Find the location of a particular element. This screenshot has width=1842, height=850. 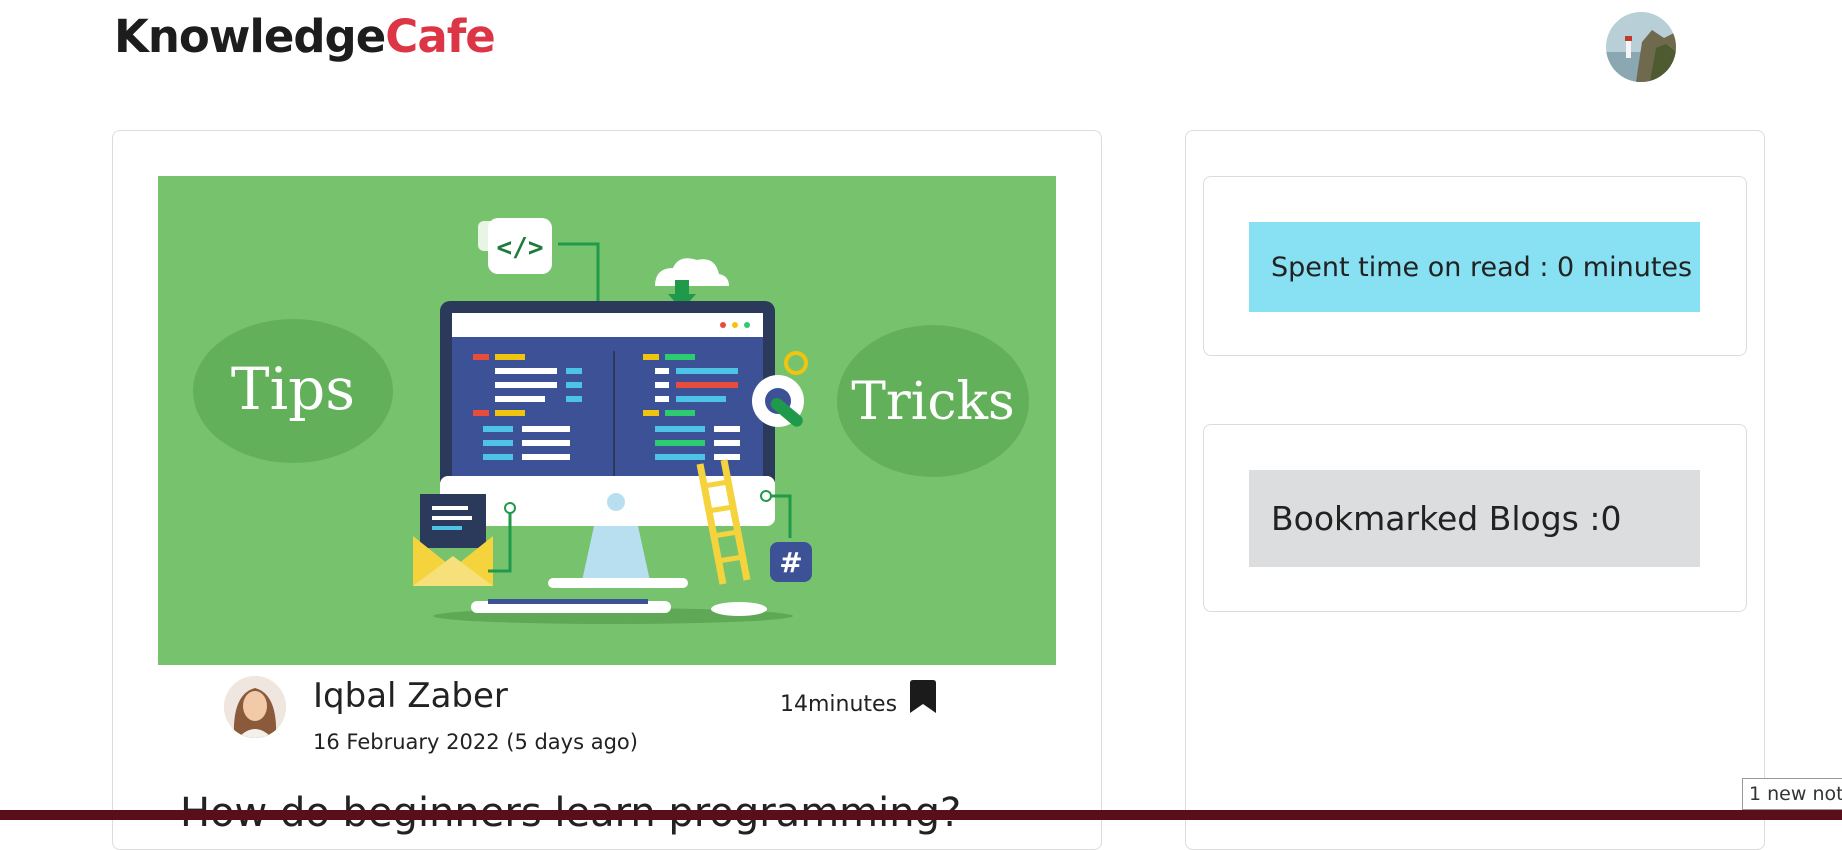

spent-time-display: Spent time on read : 0 minutes is located at coordinates (1474, 267).